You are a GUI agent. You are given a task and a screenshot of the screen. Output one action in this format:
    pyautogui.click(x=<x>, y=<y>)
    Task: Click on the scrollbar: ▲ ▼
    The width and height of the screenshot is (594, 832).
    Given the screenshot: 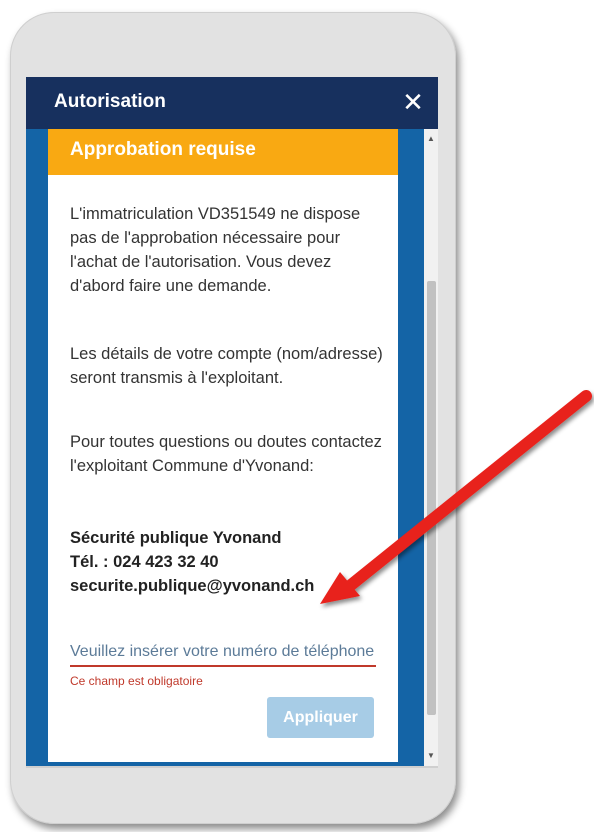 What is the action you would take?
    pyautogui.click(x=431, y=447)
    